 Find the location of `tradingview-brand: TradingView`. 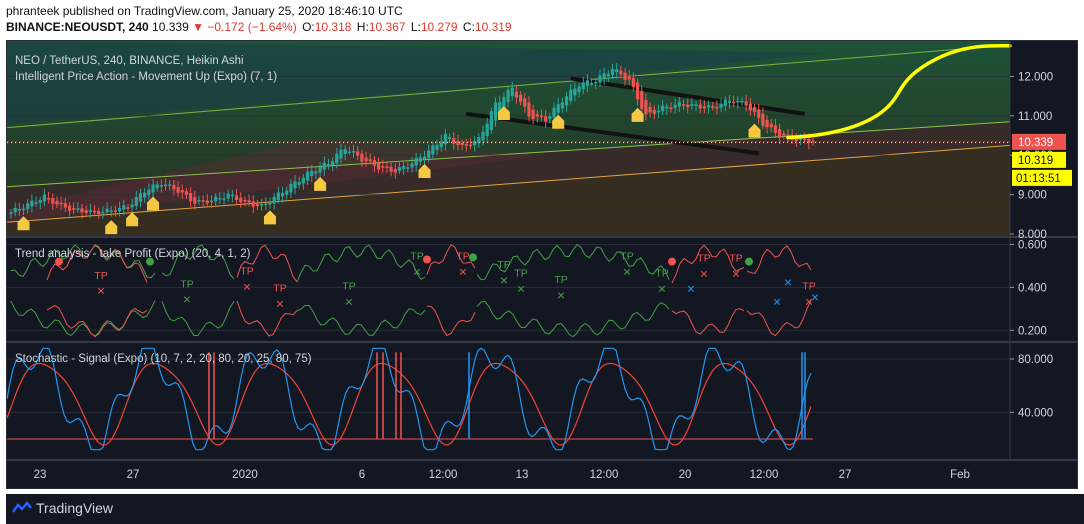

tradingview-brand: TradingView is located at coordinates (74, 508).